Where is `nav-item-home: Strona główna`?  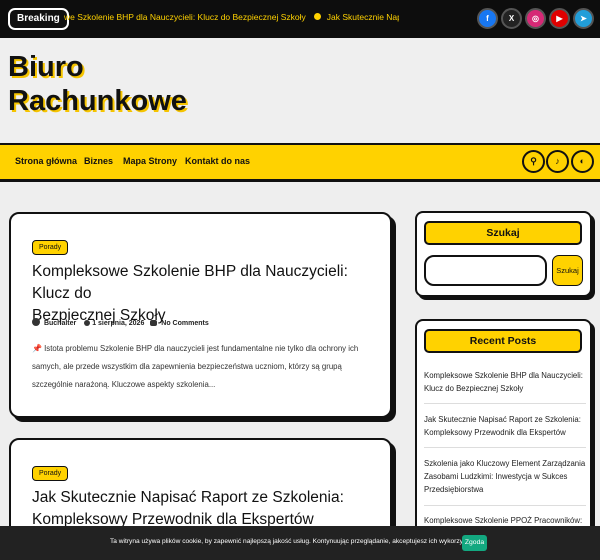 nav-item-home: Strona główna is located at coordinates (46, 161).